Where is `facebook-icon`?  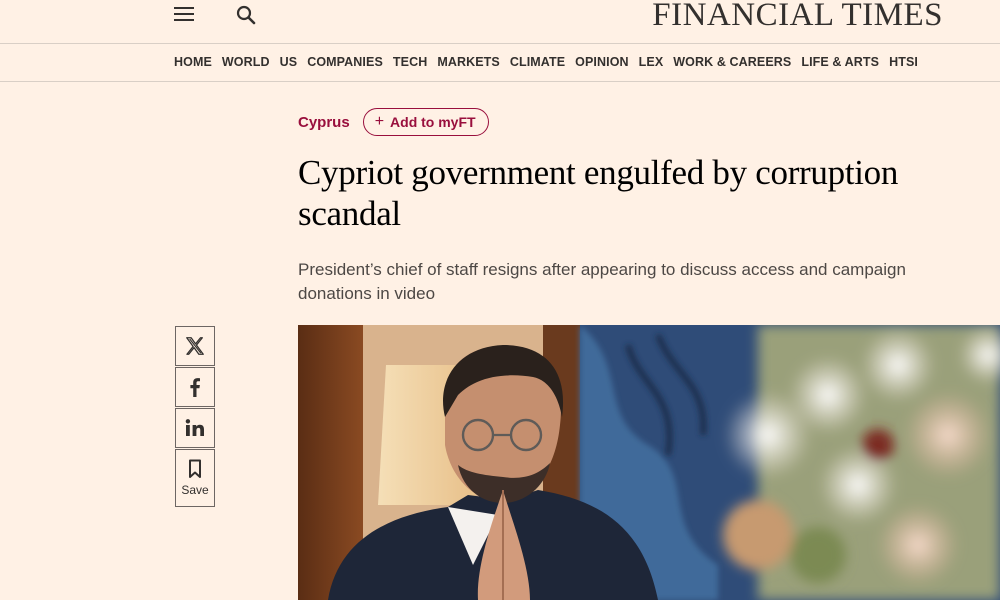
facebook-icon is located at coordinates (195, 387).